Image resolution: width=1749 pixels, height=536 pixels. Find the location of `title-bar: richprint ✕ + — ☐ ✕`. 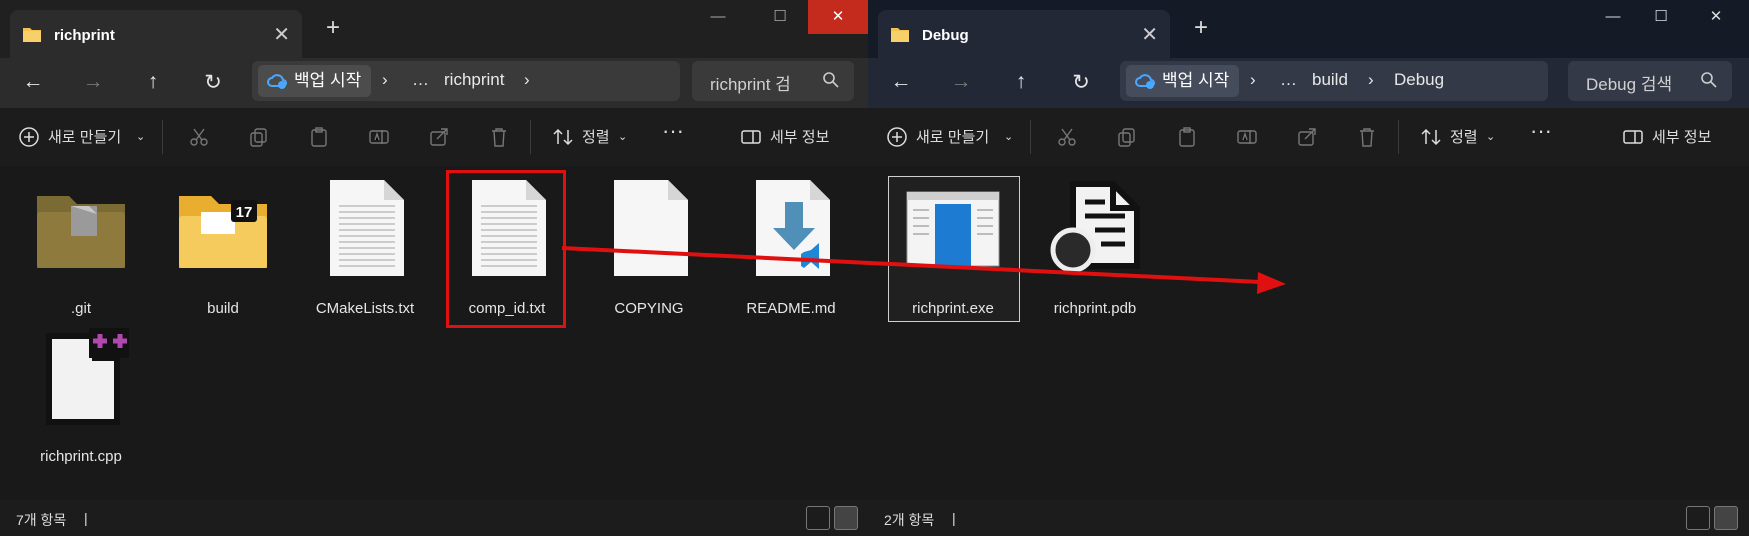

title-bar: richprint ✕ + — ☐ ✕ is located at coordinates (434, 29).